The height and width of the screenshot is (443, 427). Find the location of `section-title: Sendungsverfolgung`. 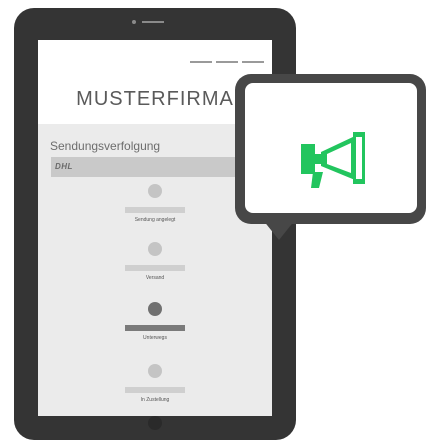

section-title: Sendungsverfolgung is located at coordinates (105, 146).